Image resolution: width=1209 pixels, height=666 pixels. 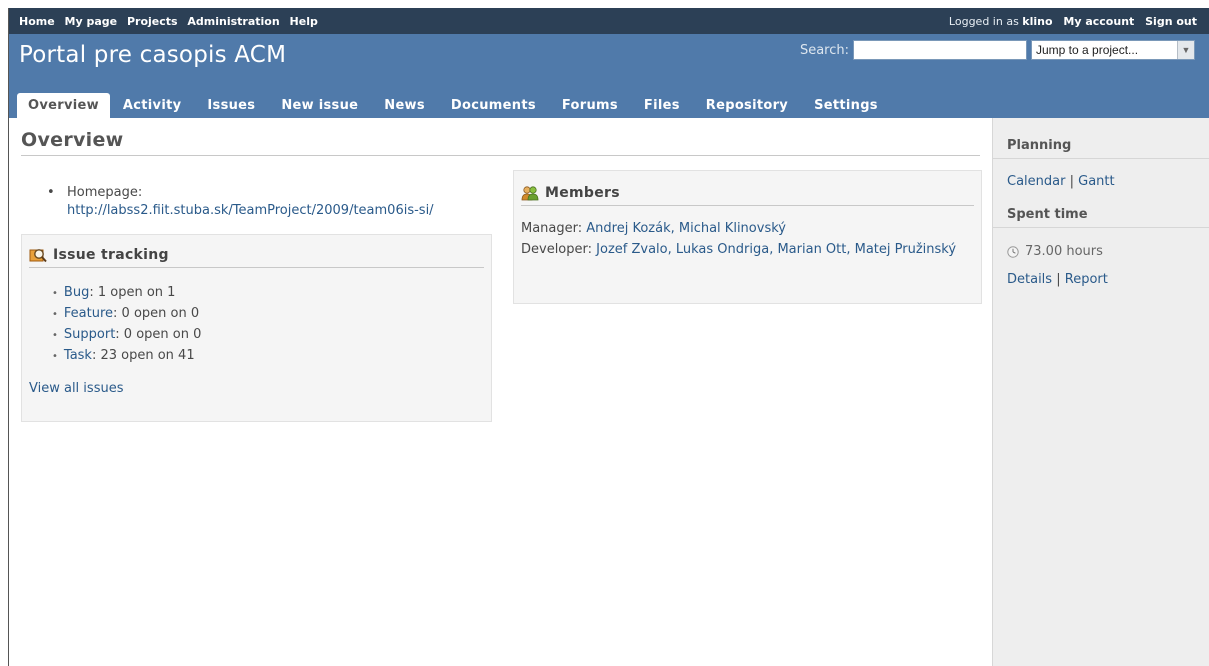 What do you see at coordinates (1036, 181) in the screenshot?
I see `calendar-link: Calendar` at bounding box center [1036, 181].